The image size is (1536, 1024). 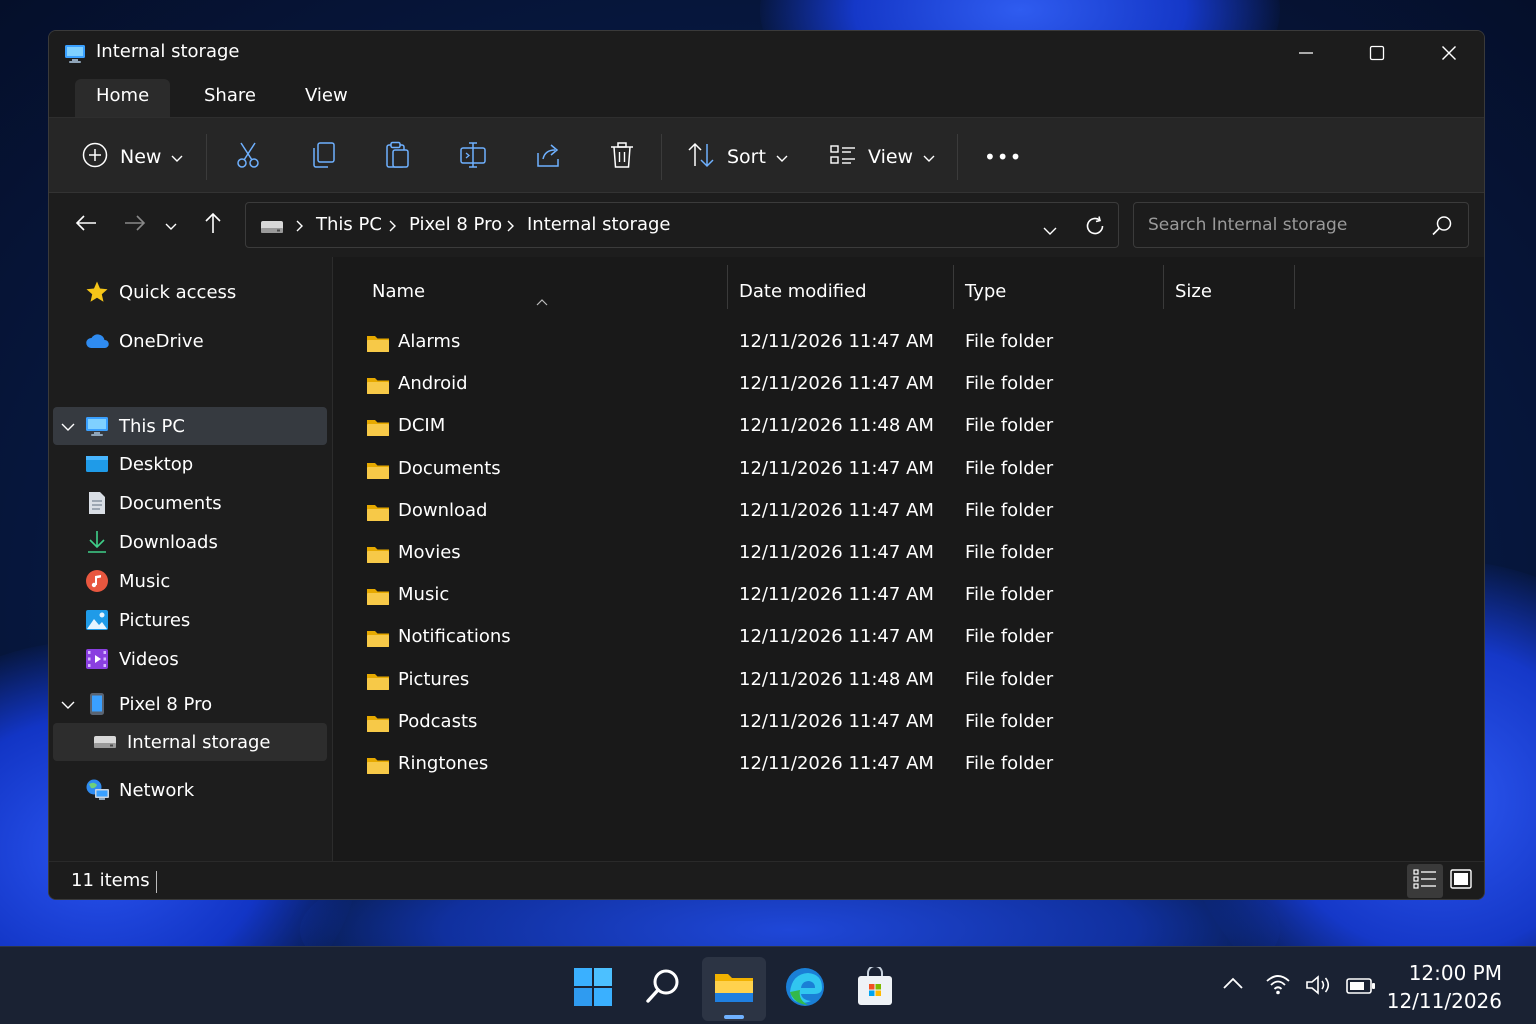 What do you see at coordinates (349, 224) in the screenshot?
I see `breadcrumb-this-pc: This PC` at bounding box center [349, 224].